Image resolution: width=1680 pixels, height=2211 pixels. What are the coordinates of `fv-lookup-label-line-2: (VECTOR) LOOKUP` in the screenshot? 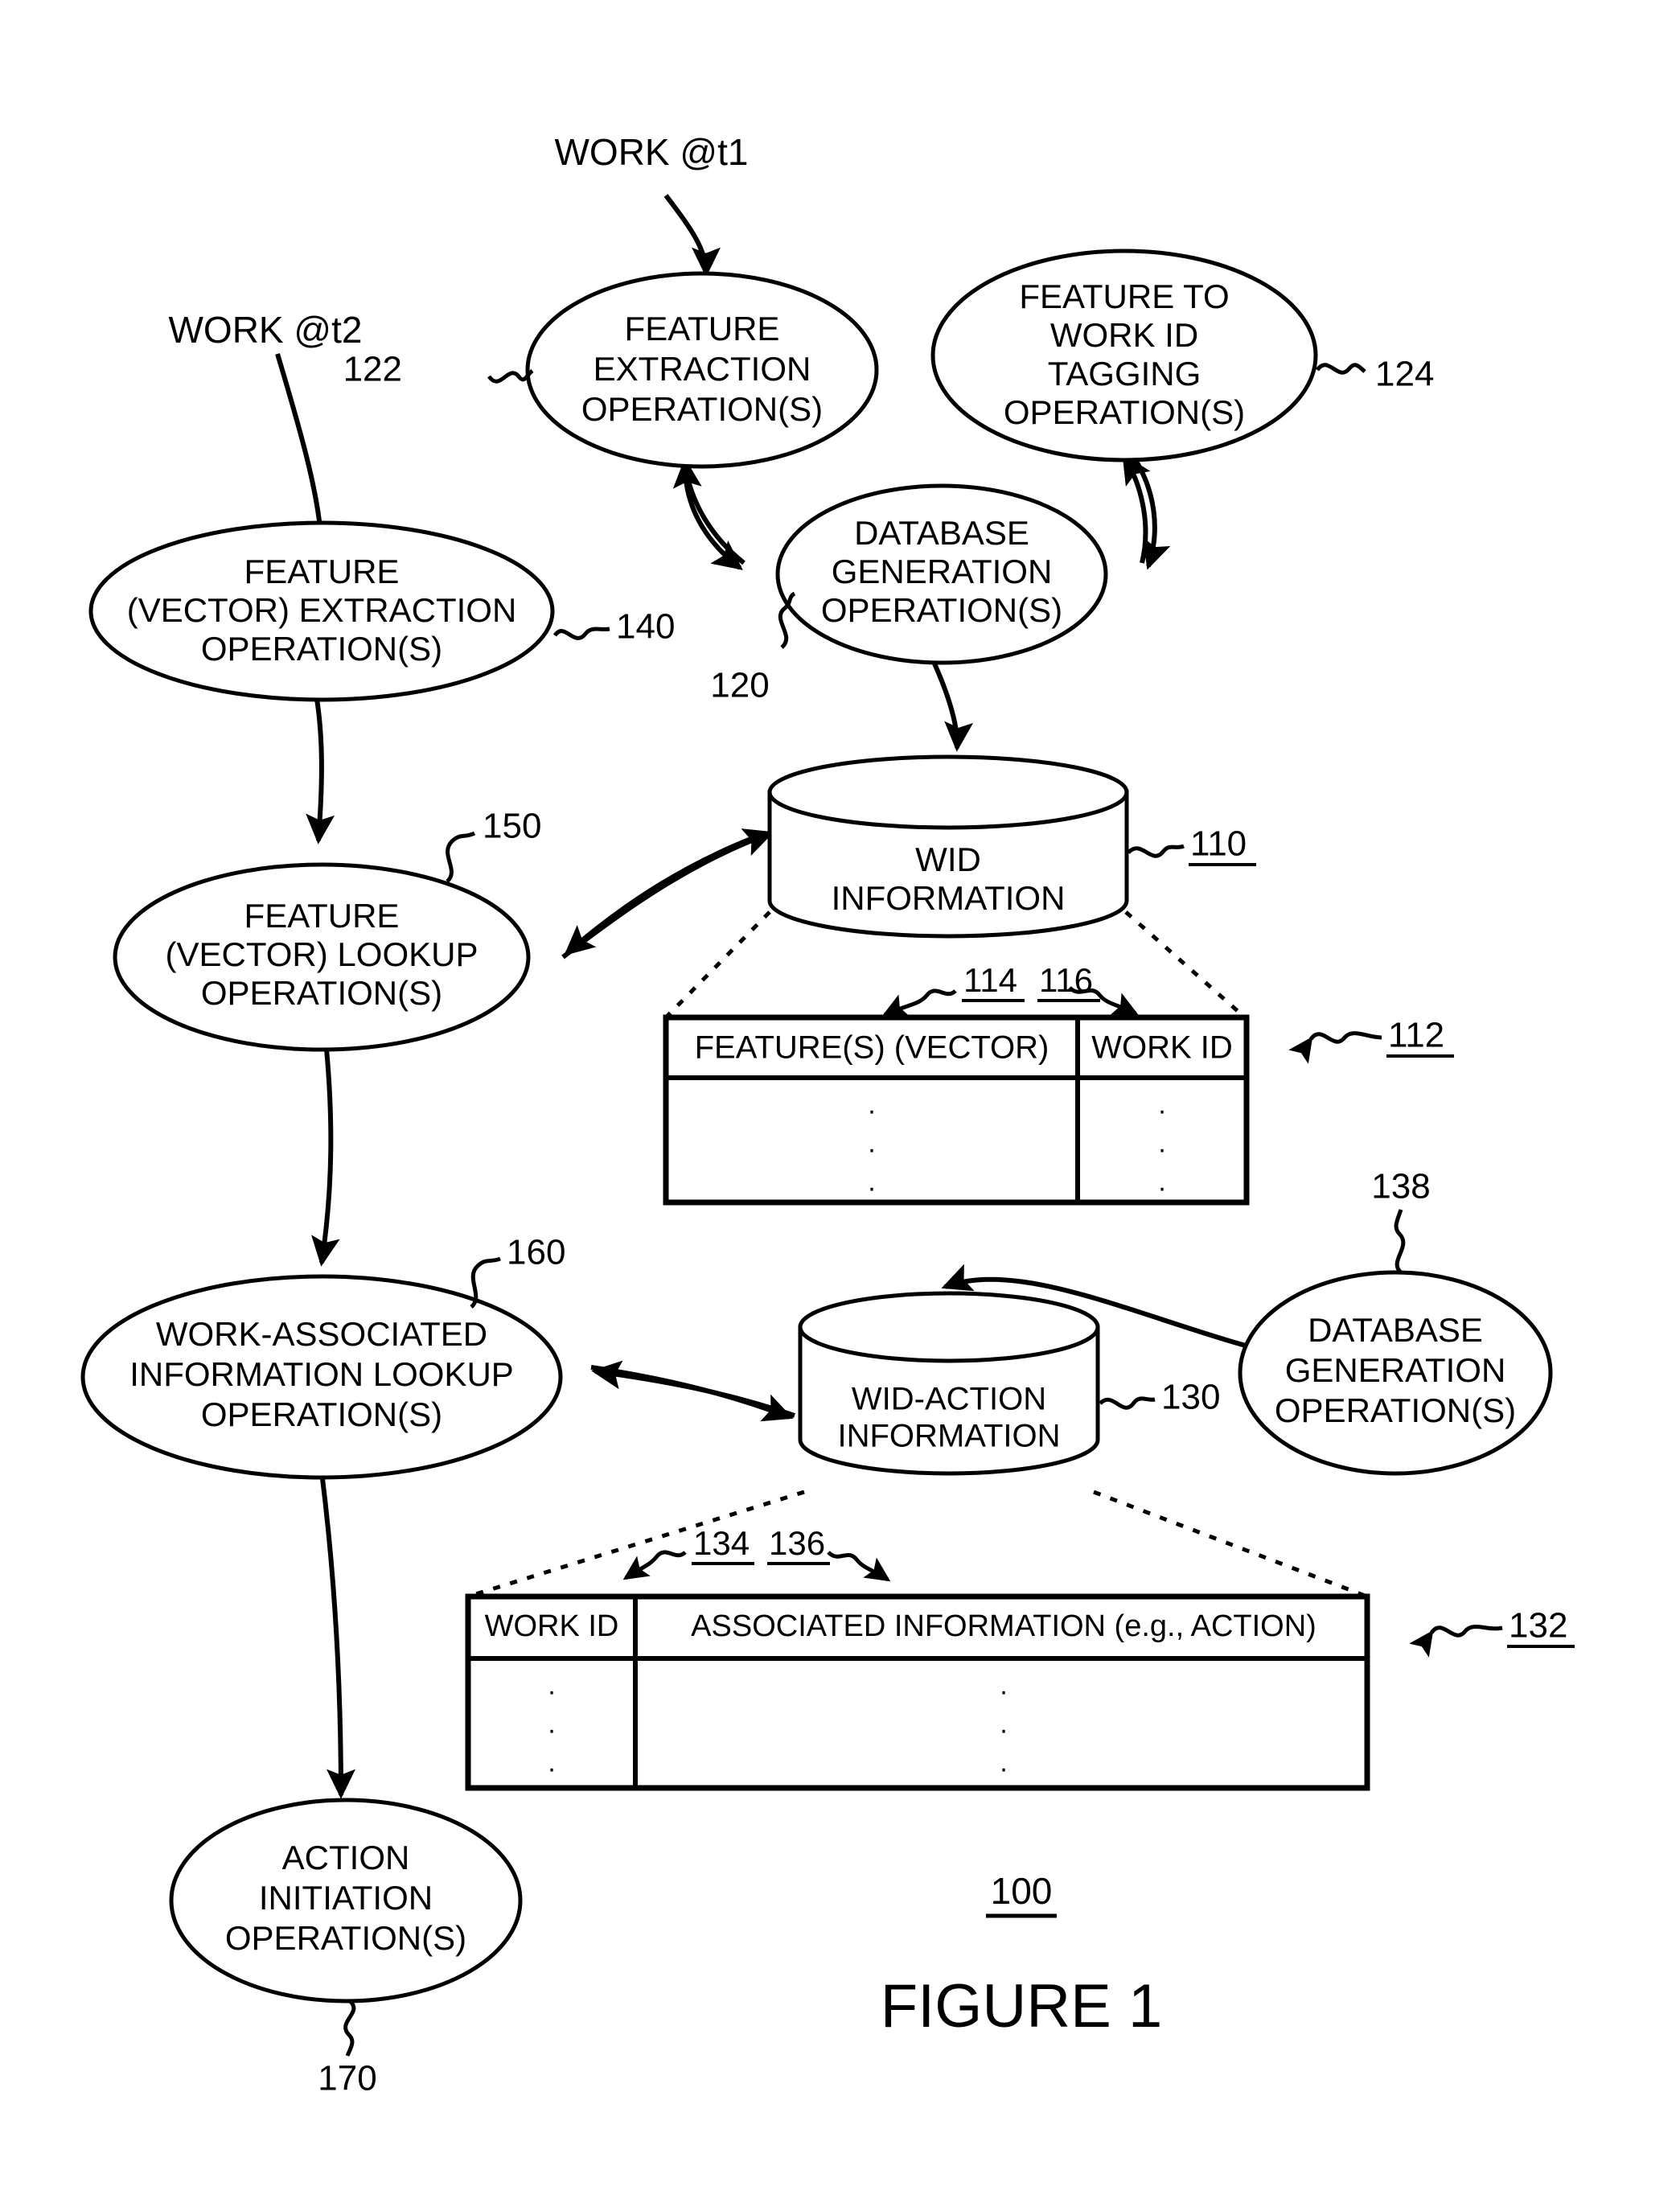 It's located at (323, 954).